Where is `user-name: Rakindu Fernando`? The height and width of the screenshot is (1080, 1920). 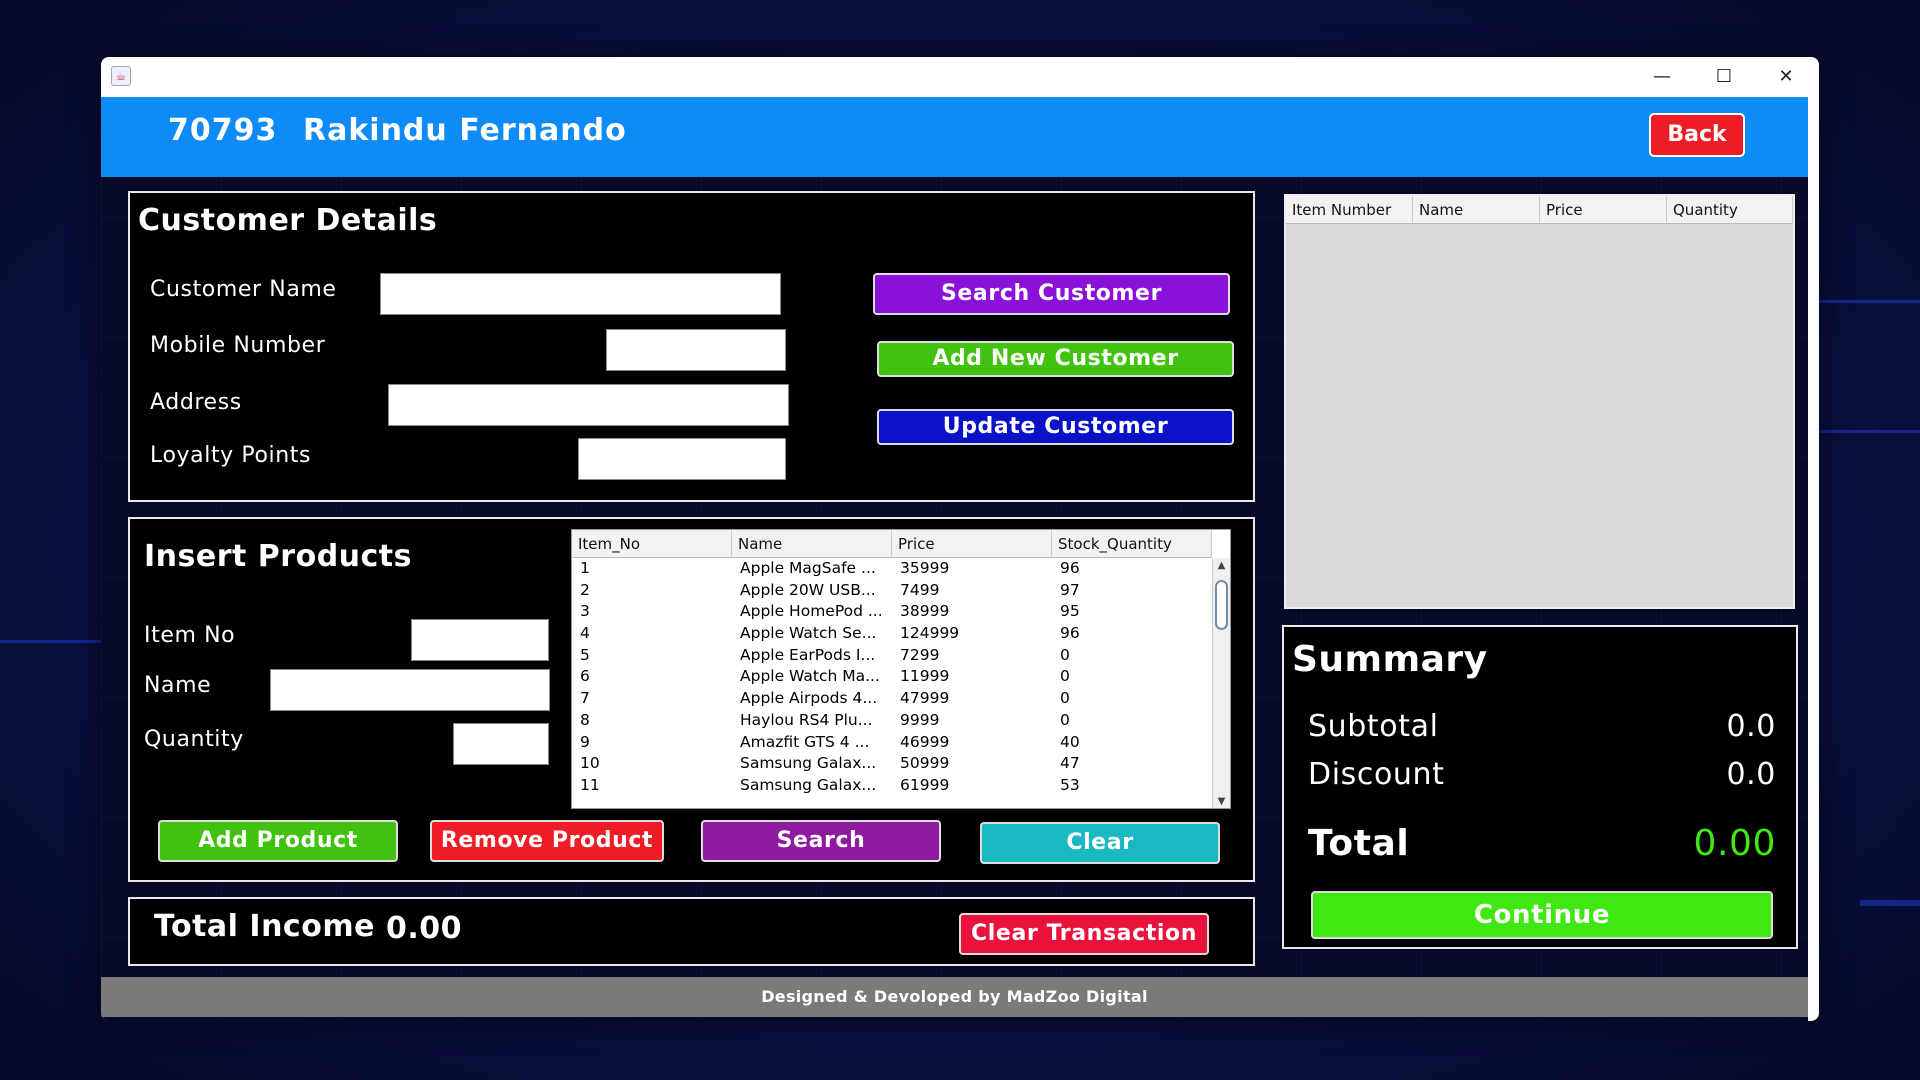 user-name: Rakindu Fernando is located at coordinates (465, 130).